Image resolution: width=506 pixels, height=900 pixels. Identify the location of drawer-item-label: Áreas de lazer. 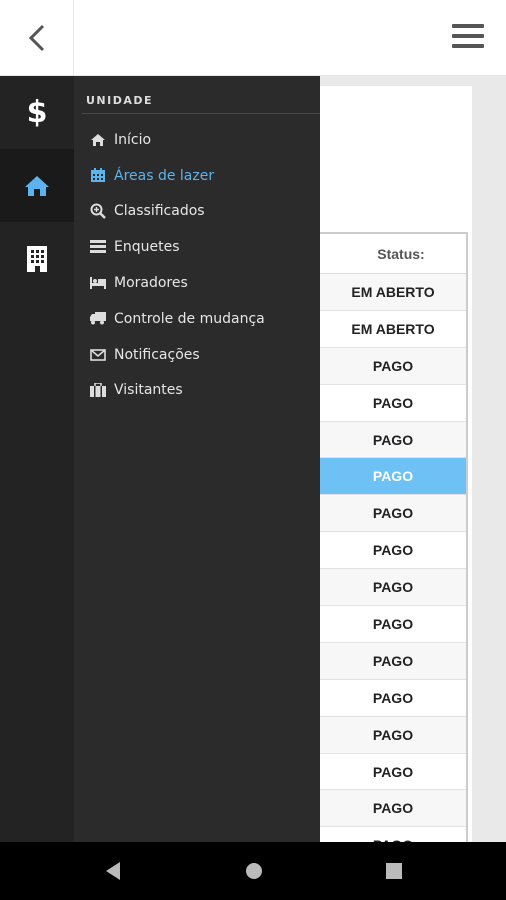
(164, 175).